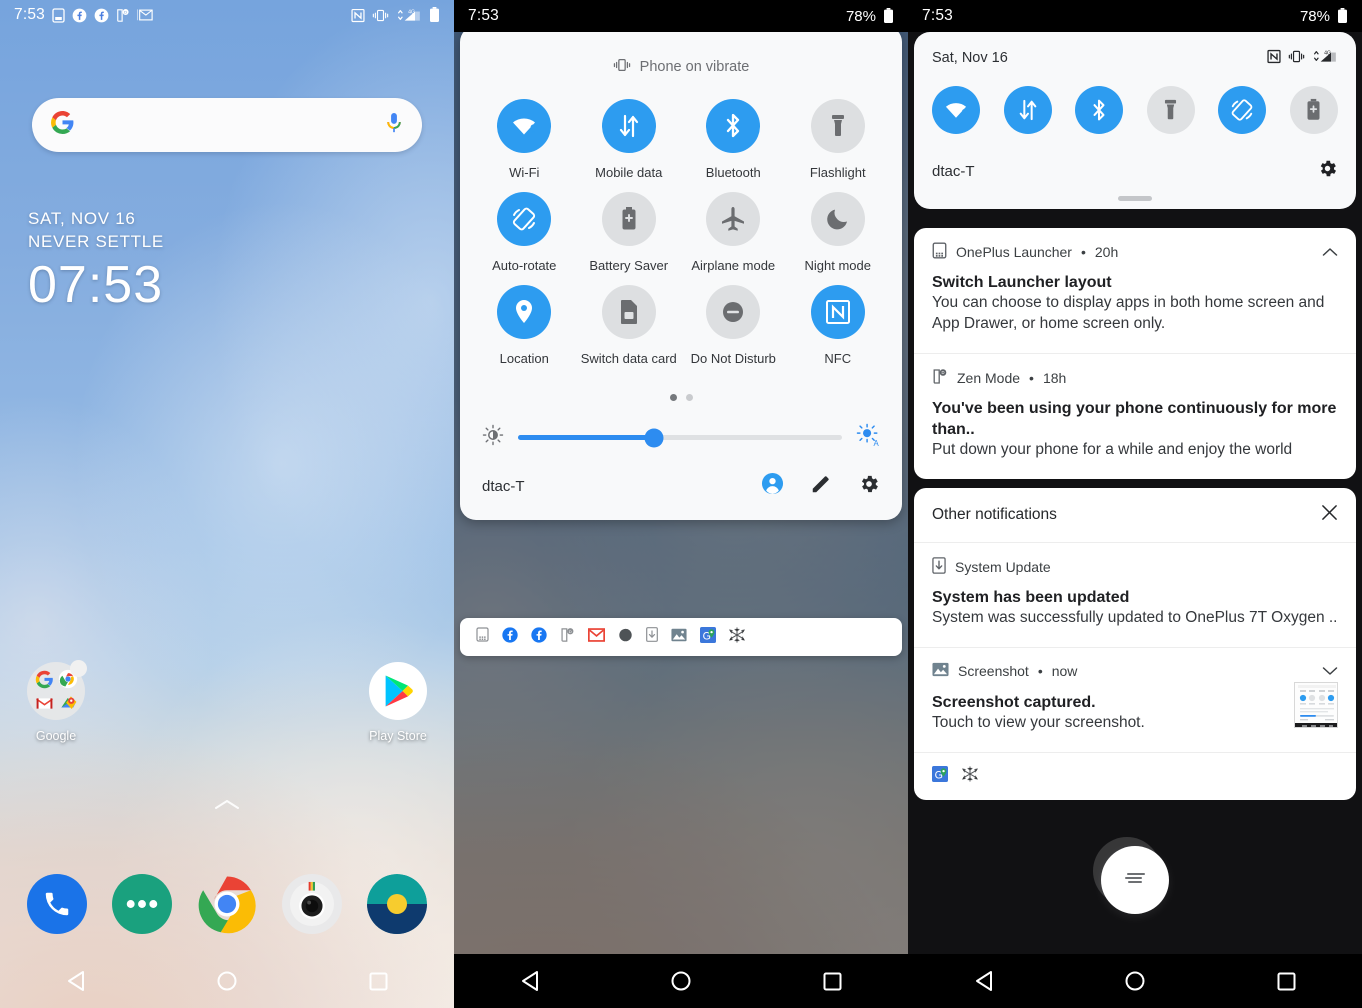  I want to click on screenshot-thumbnail, so click(1316, 704).